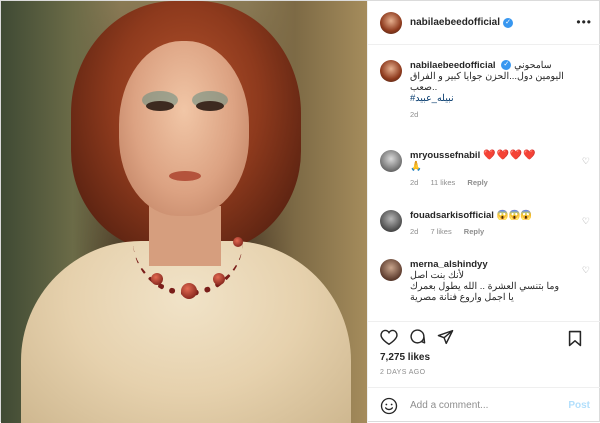  I want to click on comment-text: وما بتنسي العشرة .. الله يطول بعمرك, so click(485, 286).